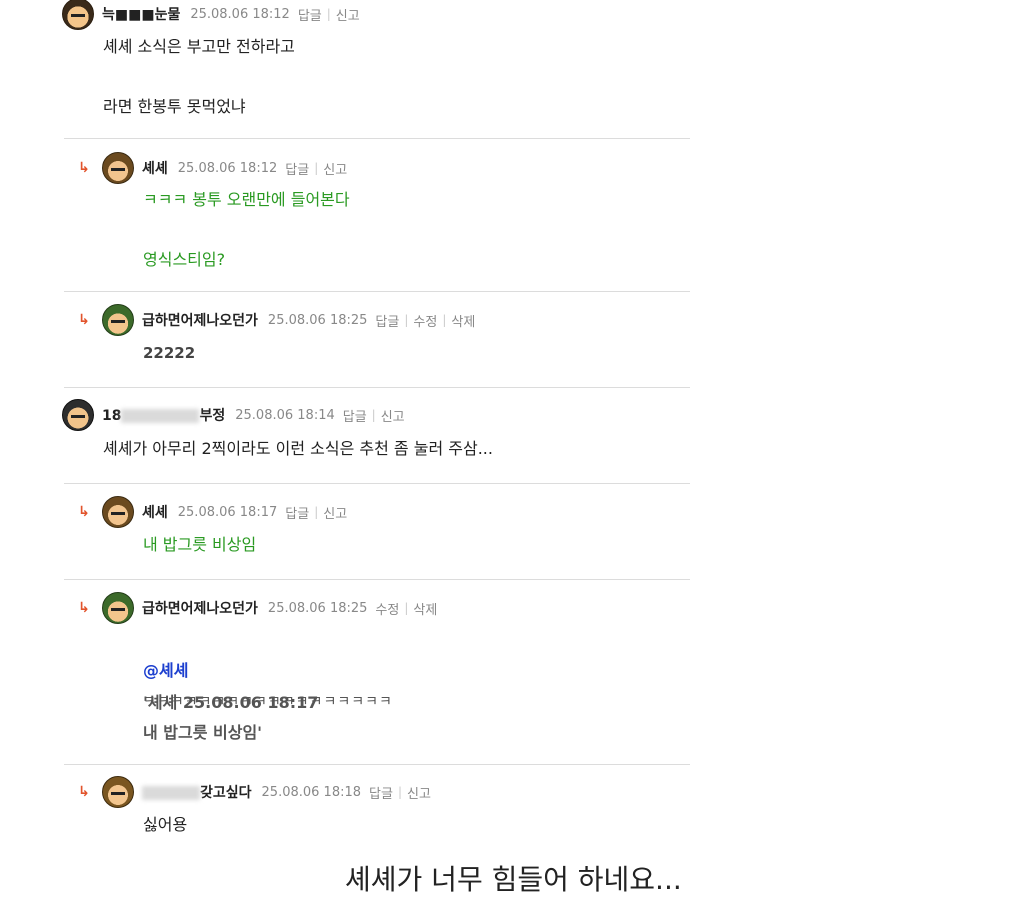 This screenshot has height=901, width=1036. I want to click on comment-date: 25.08.06 18:18, so click(311, 792).